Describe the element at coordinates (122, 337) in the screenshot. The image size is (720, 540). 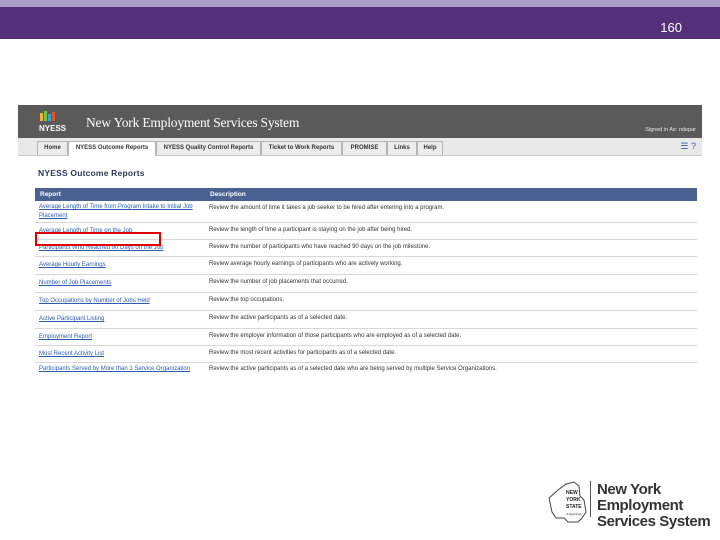
I see `report-link: Employment Report` at that location.